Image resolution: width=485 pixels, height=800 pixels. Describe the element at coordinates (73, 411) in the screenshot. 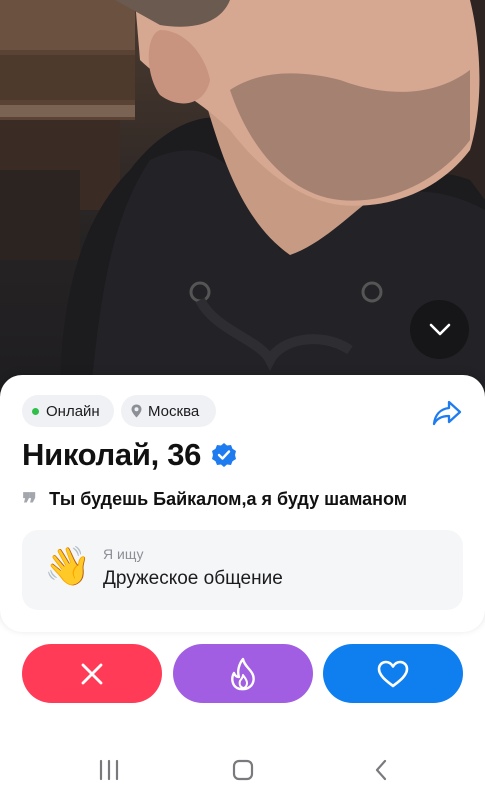

I see `online-status-label: Онлайн` at that location.